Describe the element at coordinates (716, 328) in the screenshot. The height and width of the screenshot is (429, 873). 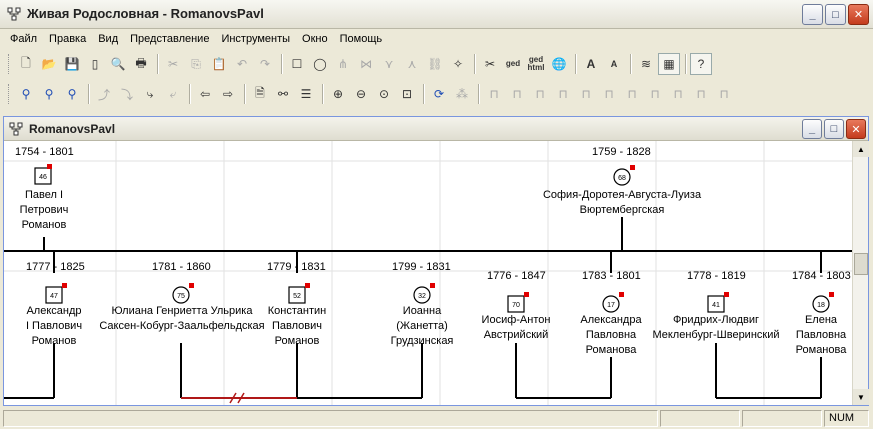
I see `person-name: Фридрих-Людвиг Мекленбург-Шверинский` at that location.